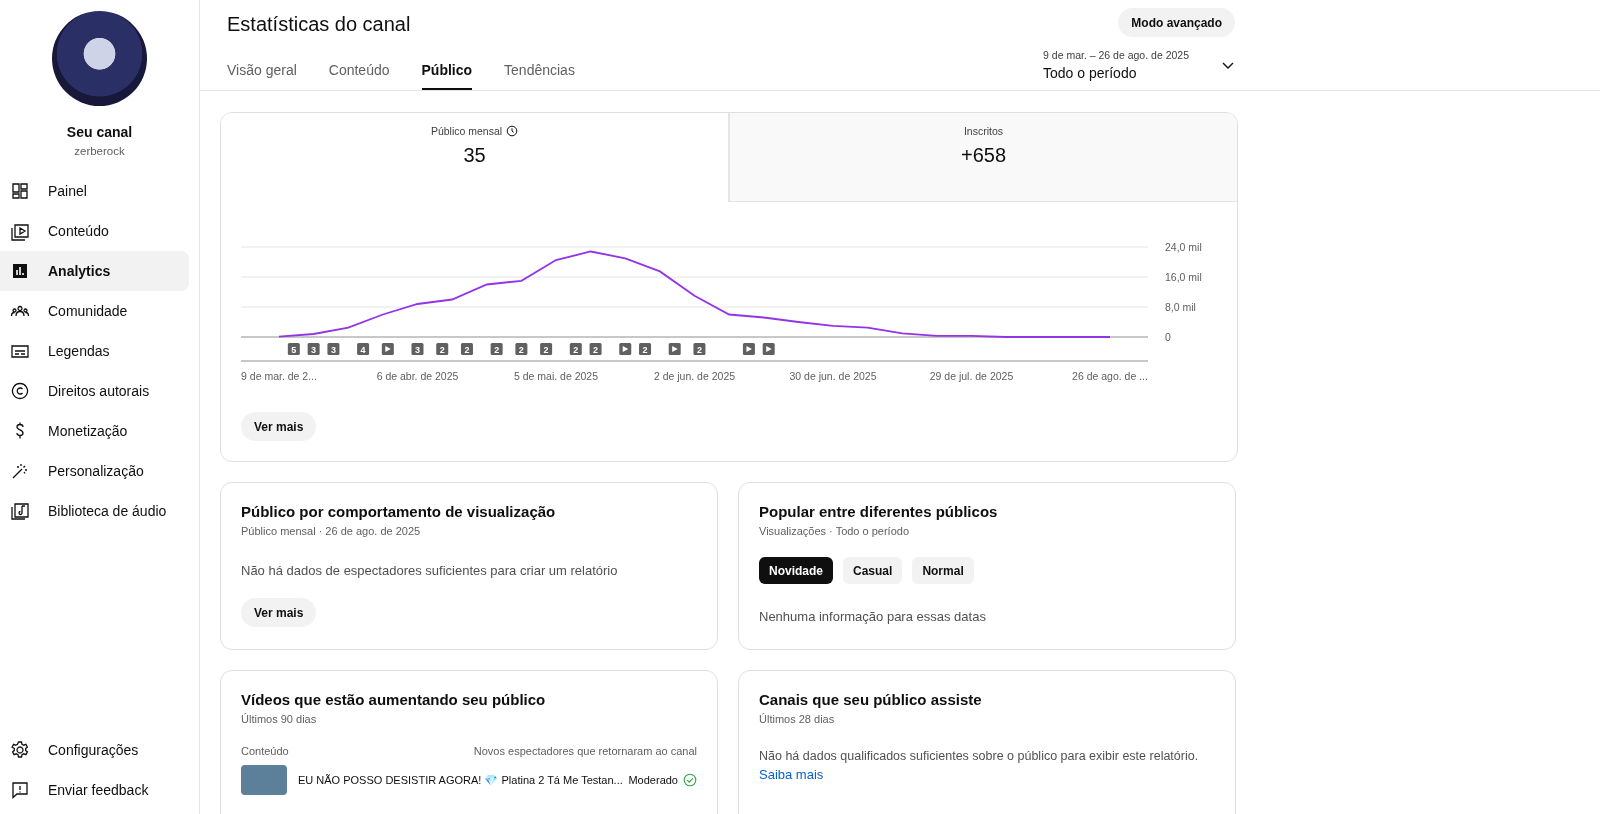 Image resolution: width=1600 pixels, height=814 pixels. Describe the element at coordinates (20, 471) in the screenshot. I see `magic-wand-icon` at that location.